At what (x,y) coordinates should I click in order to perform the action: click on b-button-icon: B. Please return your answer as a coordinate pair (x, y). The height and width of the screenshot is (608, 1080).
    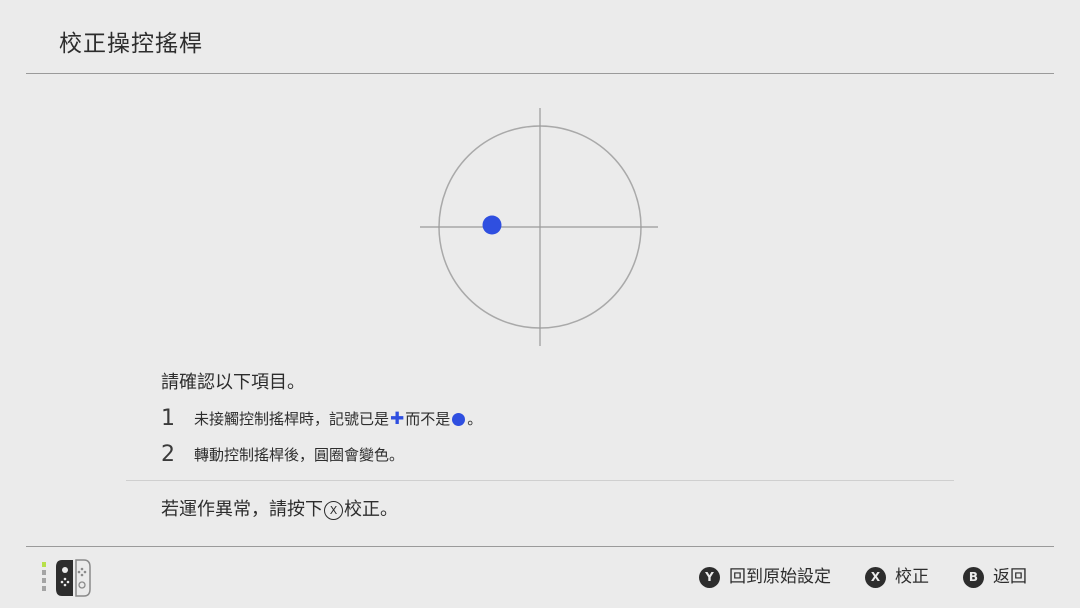
    Looking at the image, I should click on (973, 577).